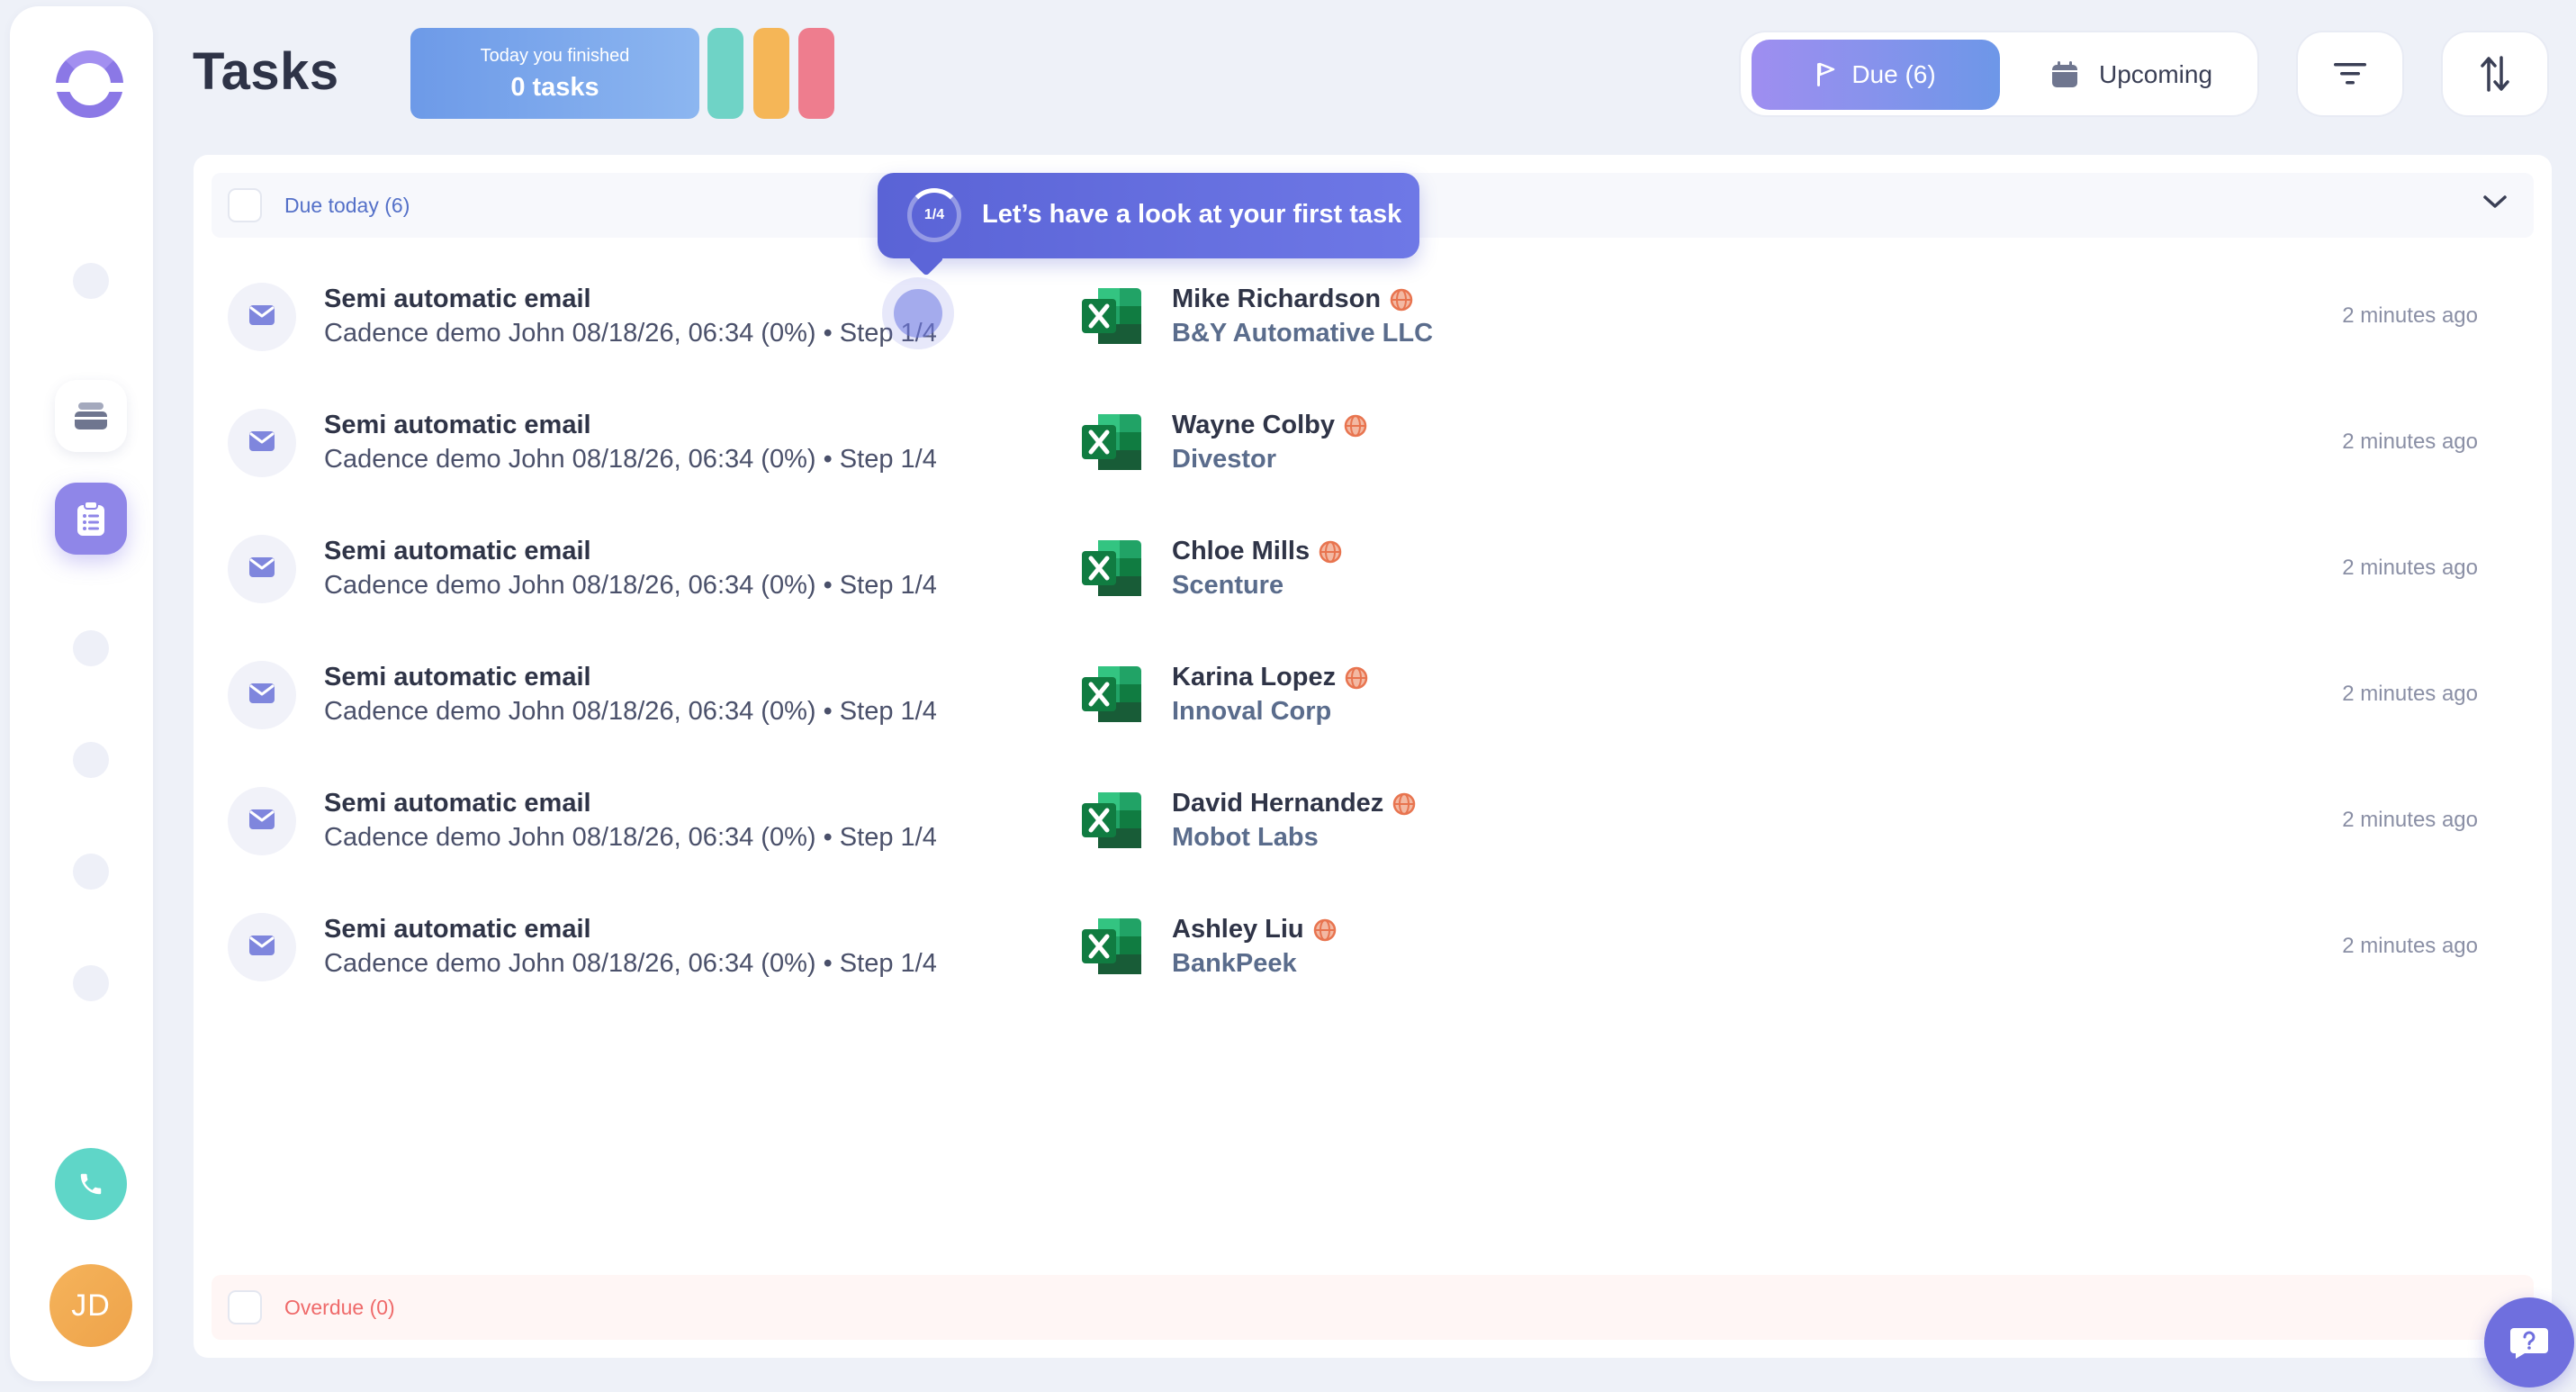 Image resolution: width=2576 pixels, height=1392 pixels. I want to click on sidebar-item-tasks, so click(91, 519).